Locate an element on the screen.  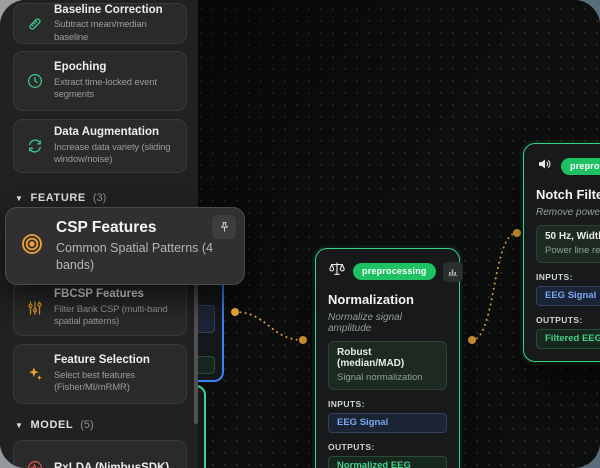
scales-icon is located at coordinates (337, 271).